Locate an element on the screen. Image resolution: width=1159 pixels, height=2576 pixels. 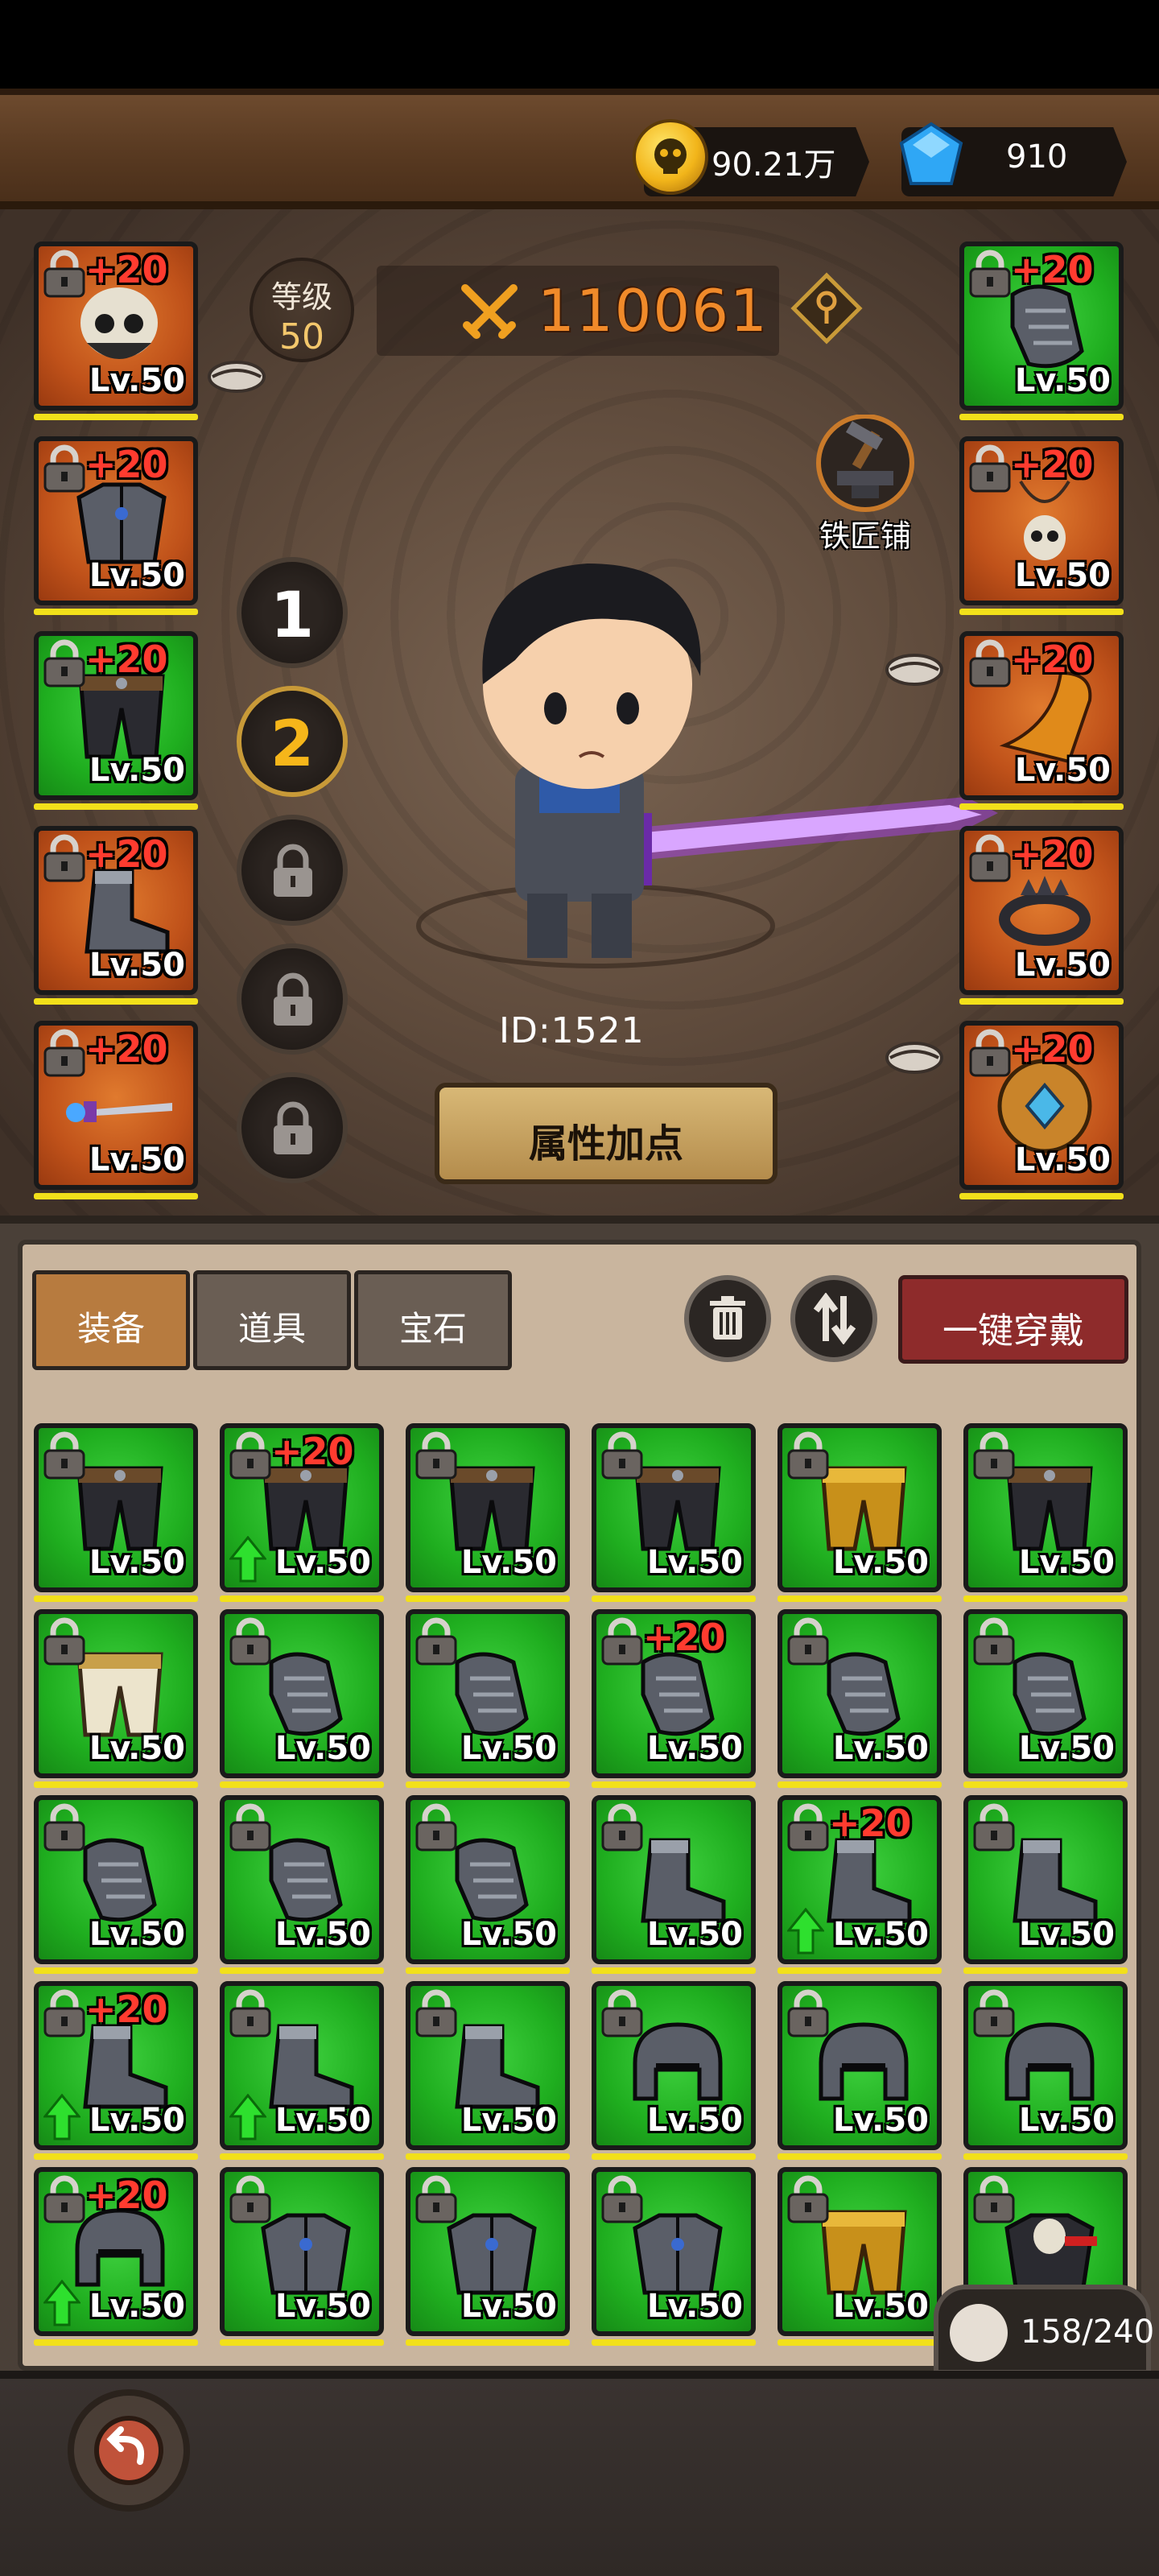
tab-label: 宝石 is located at coordinates (432, 1328).